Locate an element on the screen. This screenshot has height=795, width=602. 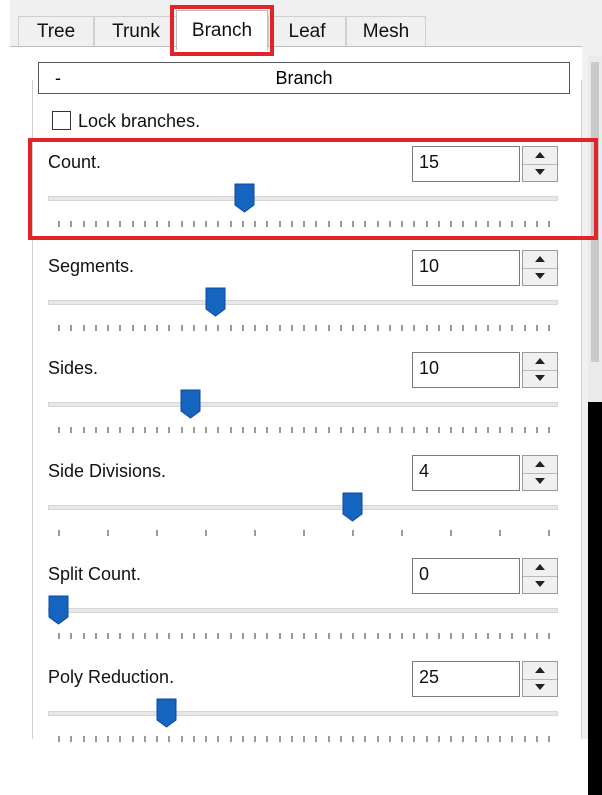
split-count-label: Split Count. is located at coordinates (95, 574).